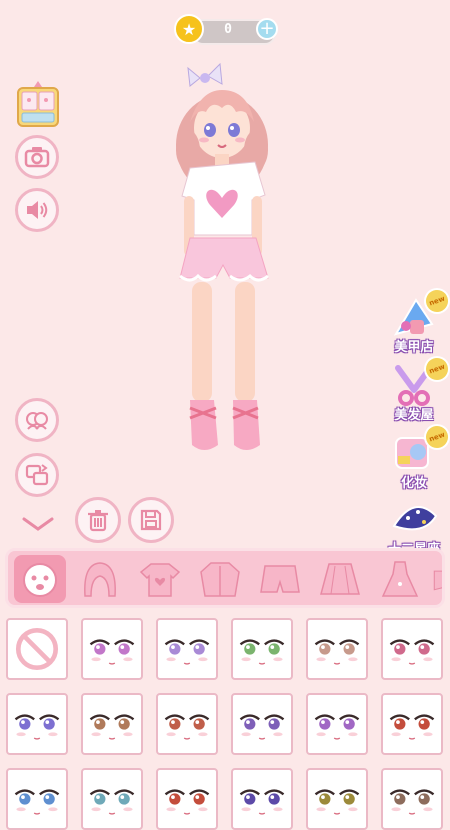 Image resolution: width=450 pixels, height=830 pixels. What do you see at coordinates (225, 255) in the screenshot?
I see `character` at bounding box center [225, 255].